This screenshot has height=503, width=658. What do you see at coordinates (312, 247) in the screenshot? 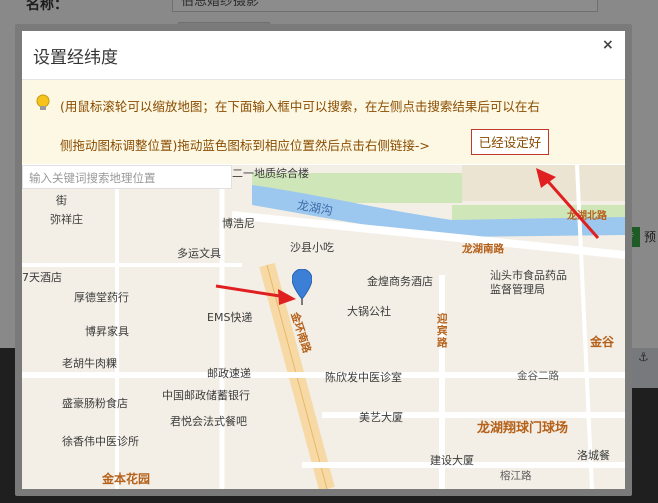
I see `map-label: 沙县小吃` at bounding box center [312, 247].